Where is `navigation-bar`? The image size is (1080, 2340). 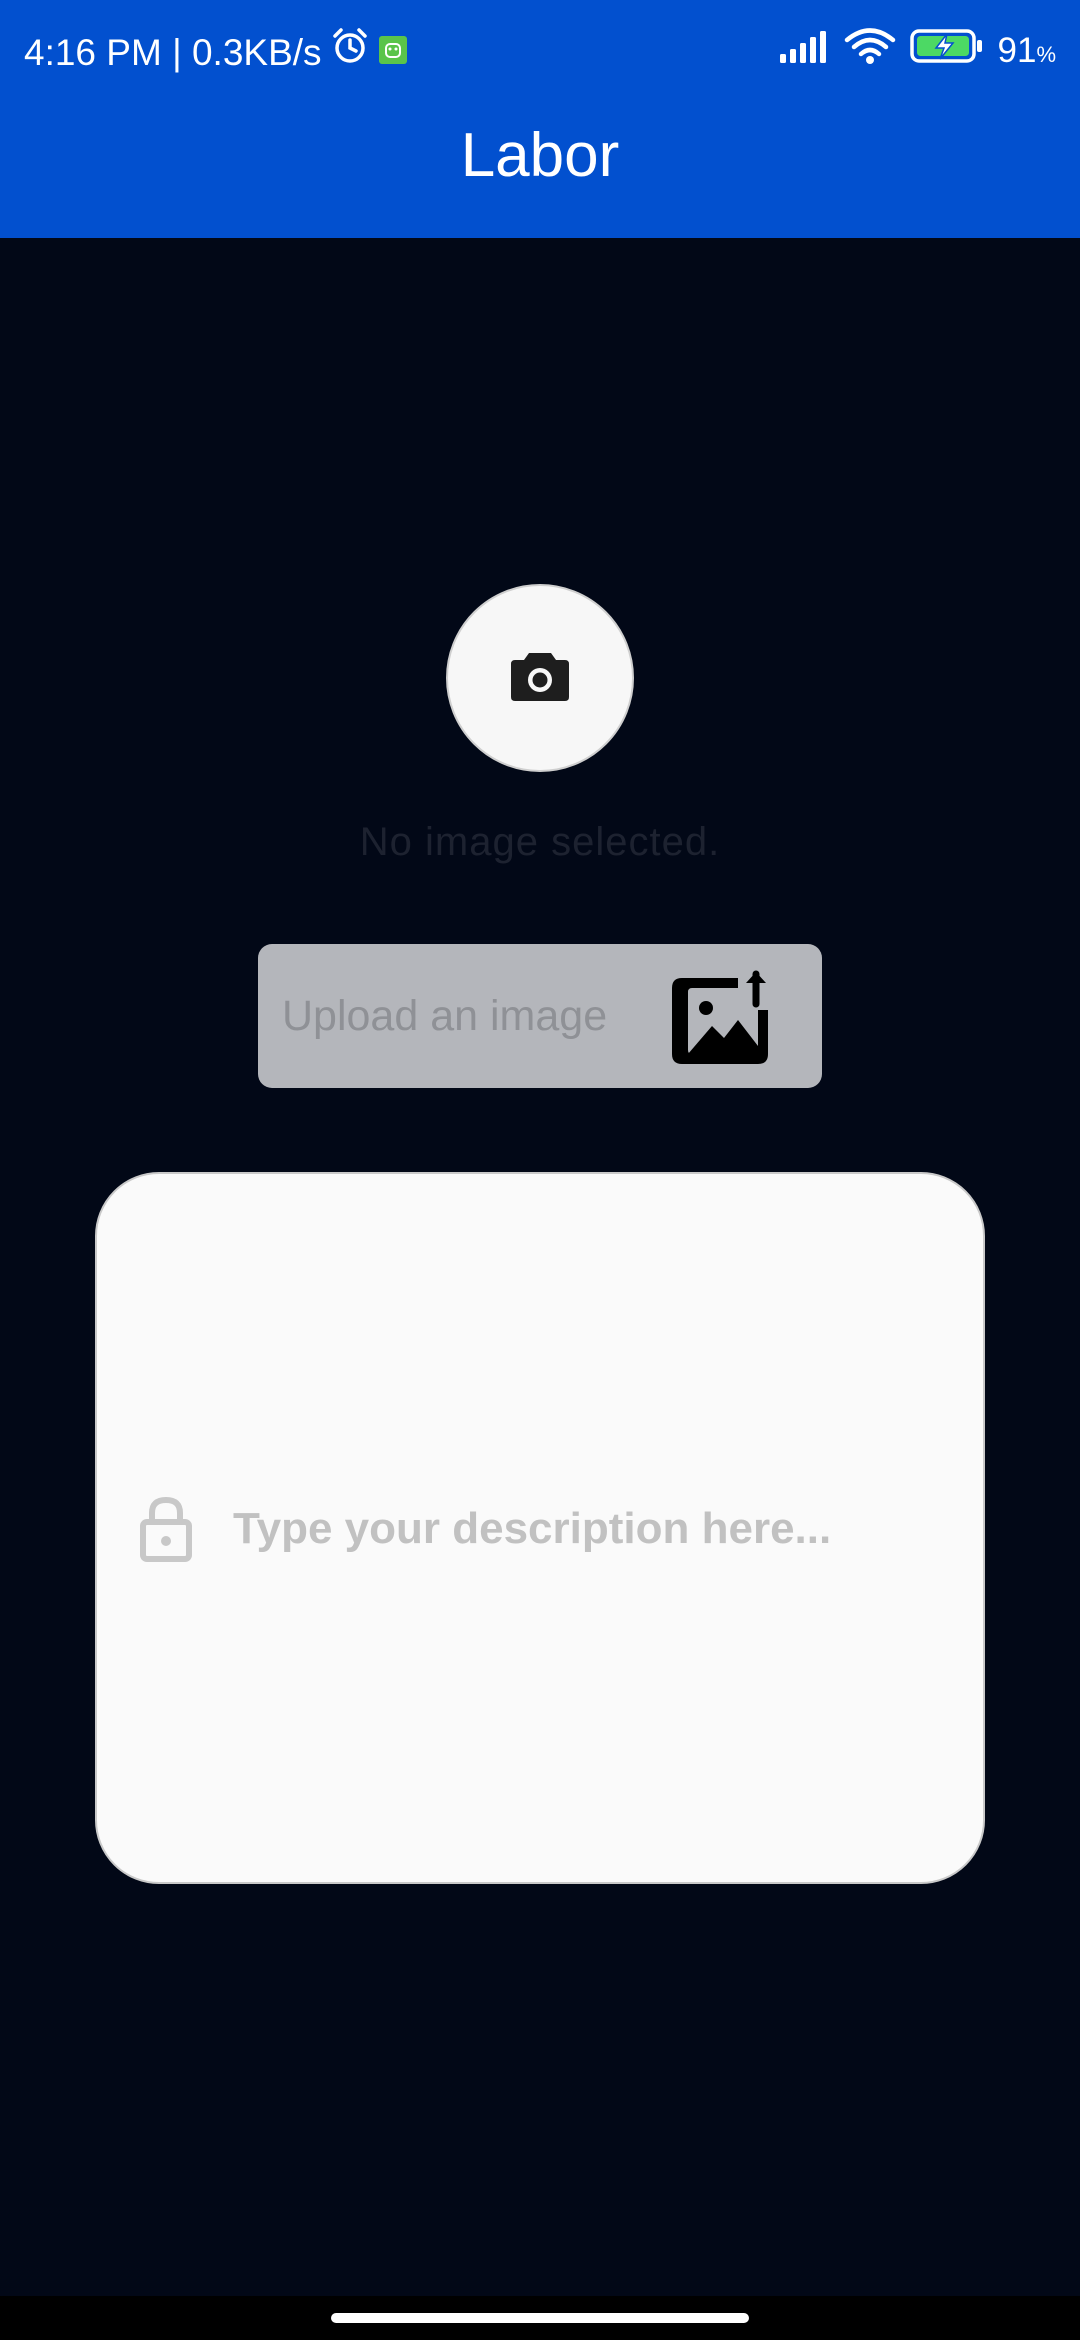
navigation-bar is located at coordinates (540, 2318).